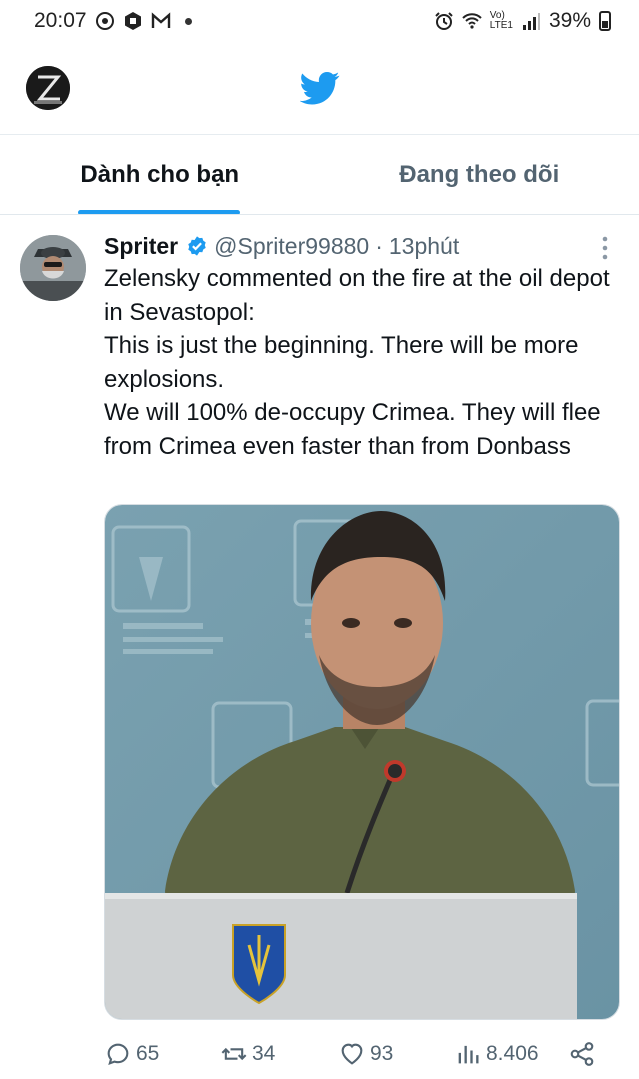 The width and height of the screenshot is (639, 1079). What do you see at coordinates (512, 1053) in the screenshot?
I see `views-count: 8.406` at bounding box center [512, 1053].